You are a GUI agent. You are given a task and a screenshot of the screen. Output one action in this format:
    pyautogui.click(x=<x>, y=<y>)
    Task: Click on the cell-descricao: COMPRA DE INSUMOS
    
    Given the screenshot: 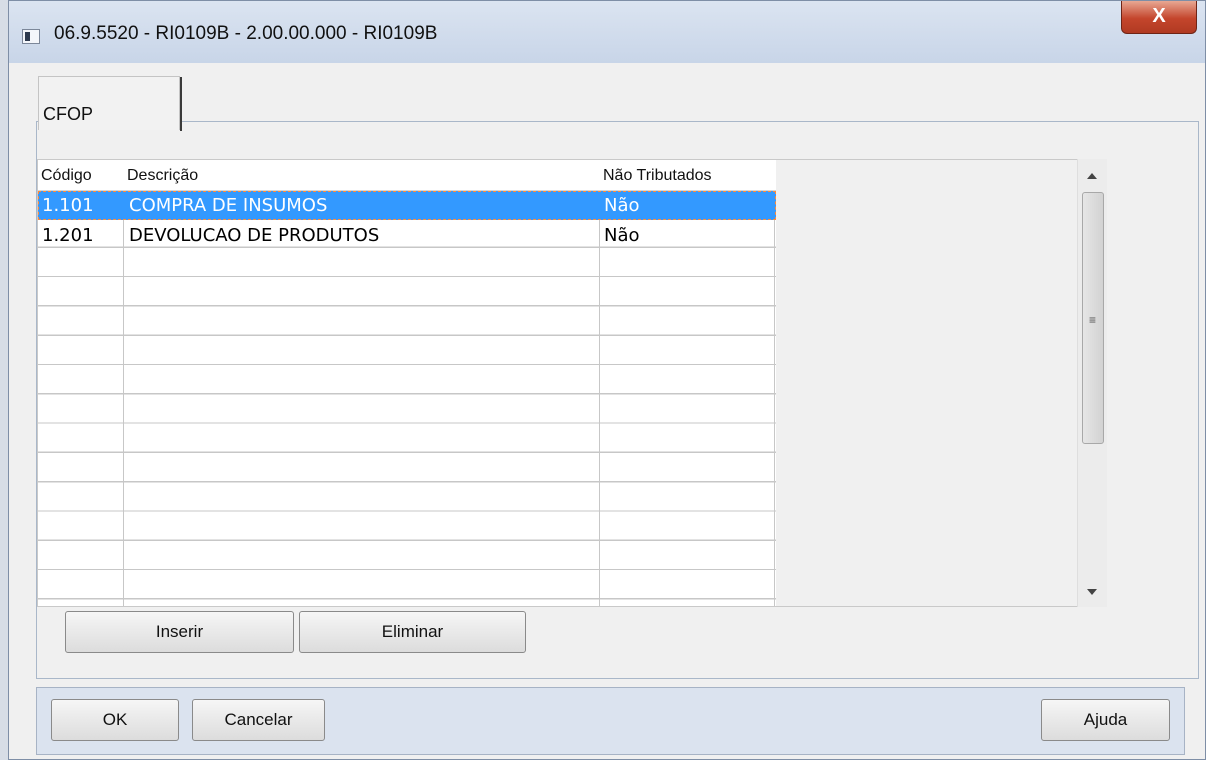 What is the action you would take?
    pyautogui.click(x=228, y=205)
    